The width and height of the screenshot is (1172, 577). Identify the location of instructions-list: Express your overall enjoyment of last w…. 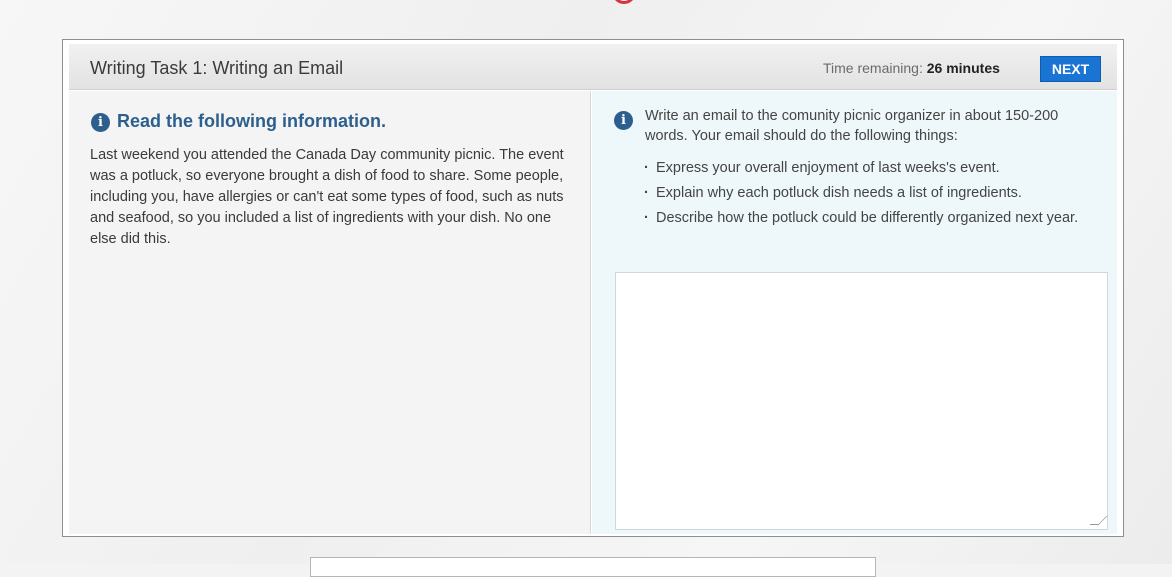
(864, 195).